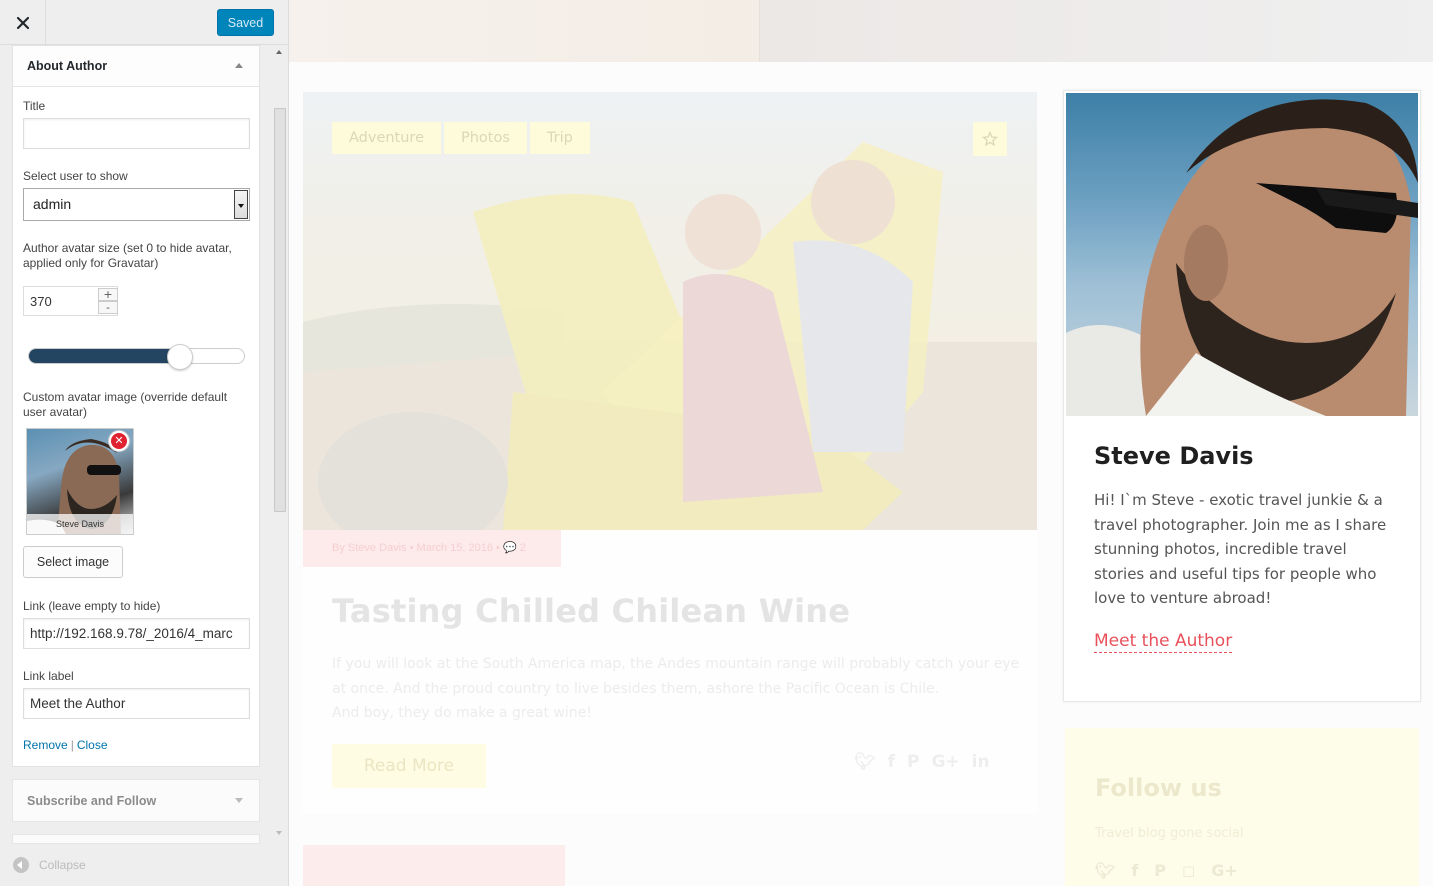  I want to click on close-customizer-button, so click(23, 22).